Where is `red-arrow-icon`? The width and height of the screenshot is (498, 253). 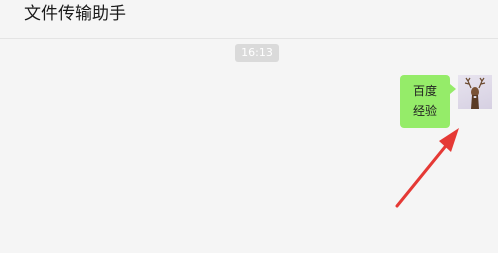 red-arrow-icon is located at coordinates (427, 168).